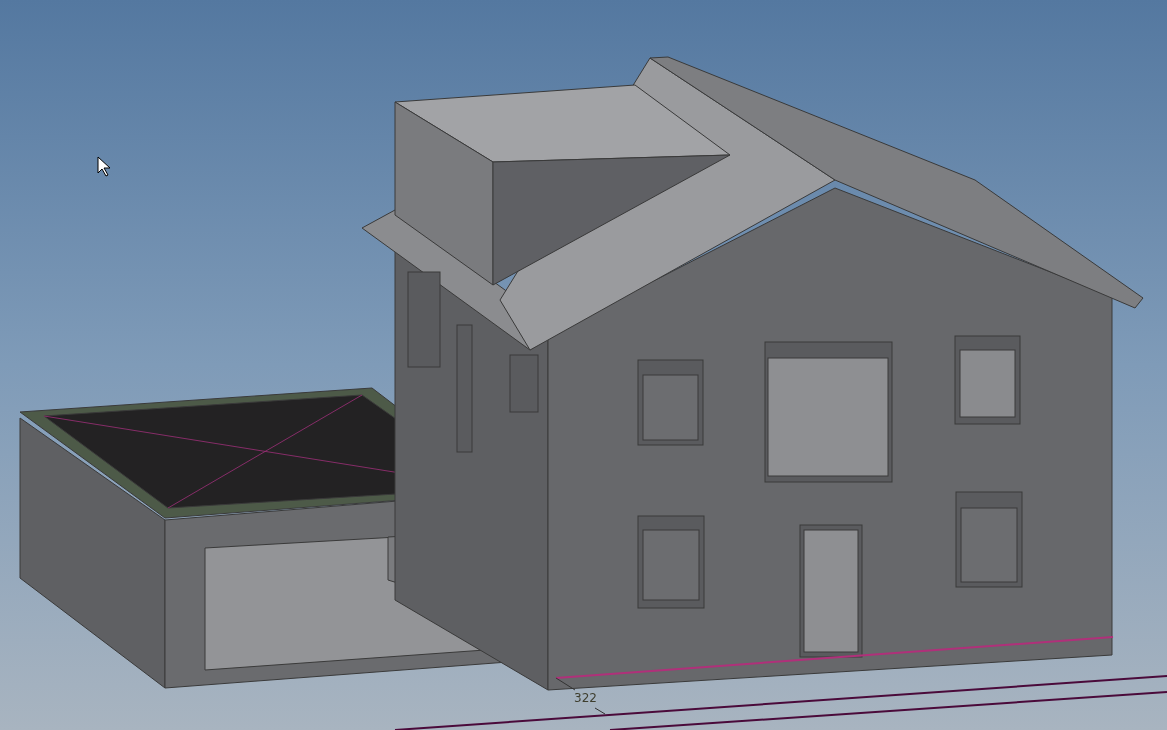 The height and width of the screenshot is (730, 1167). What do you see at coordinates (585, 698) in the screenshot?
I see `dimension-label: 322` at bounding box center [585, 698].